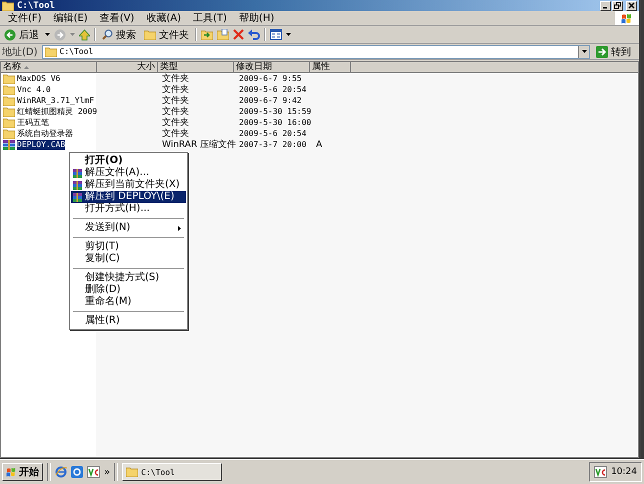  Describe the element at coordinates (602, 52) in the screenshot. I see `go-arrow-icon` at that location.